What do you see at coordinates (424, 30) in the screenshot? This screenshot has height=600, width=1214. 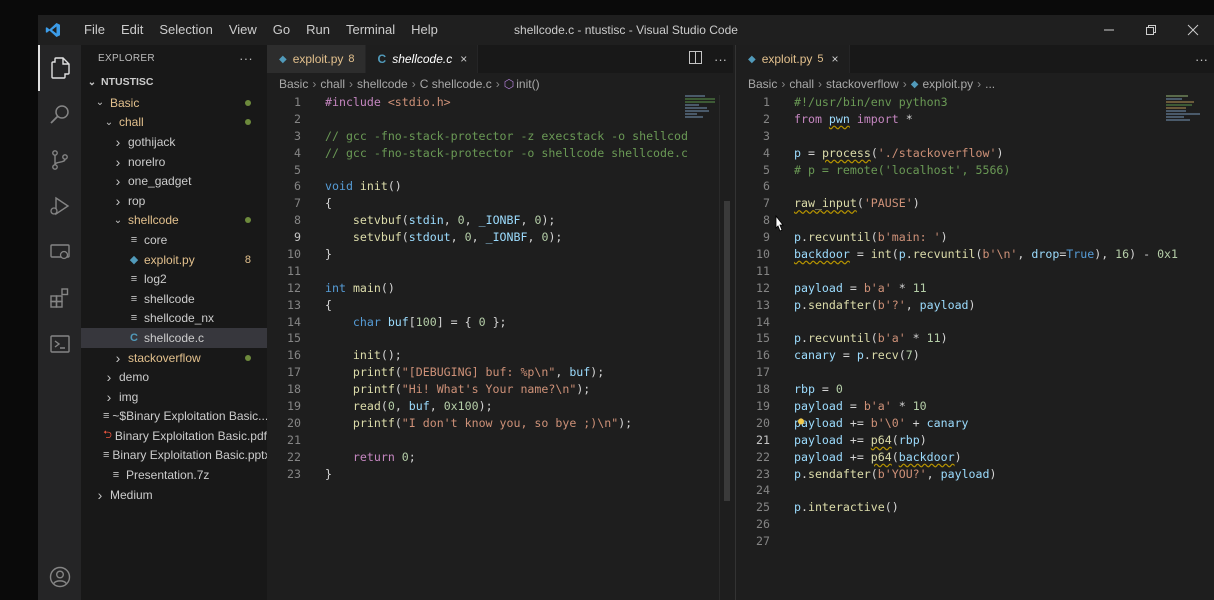 I see `menu-item-help: Help` at bounding box center [424, 30].